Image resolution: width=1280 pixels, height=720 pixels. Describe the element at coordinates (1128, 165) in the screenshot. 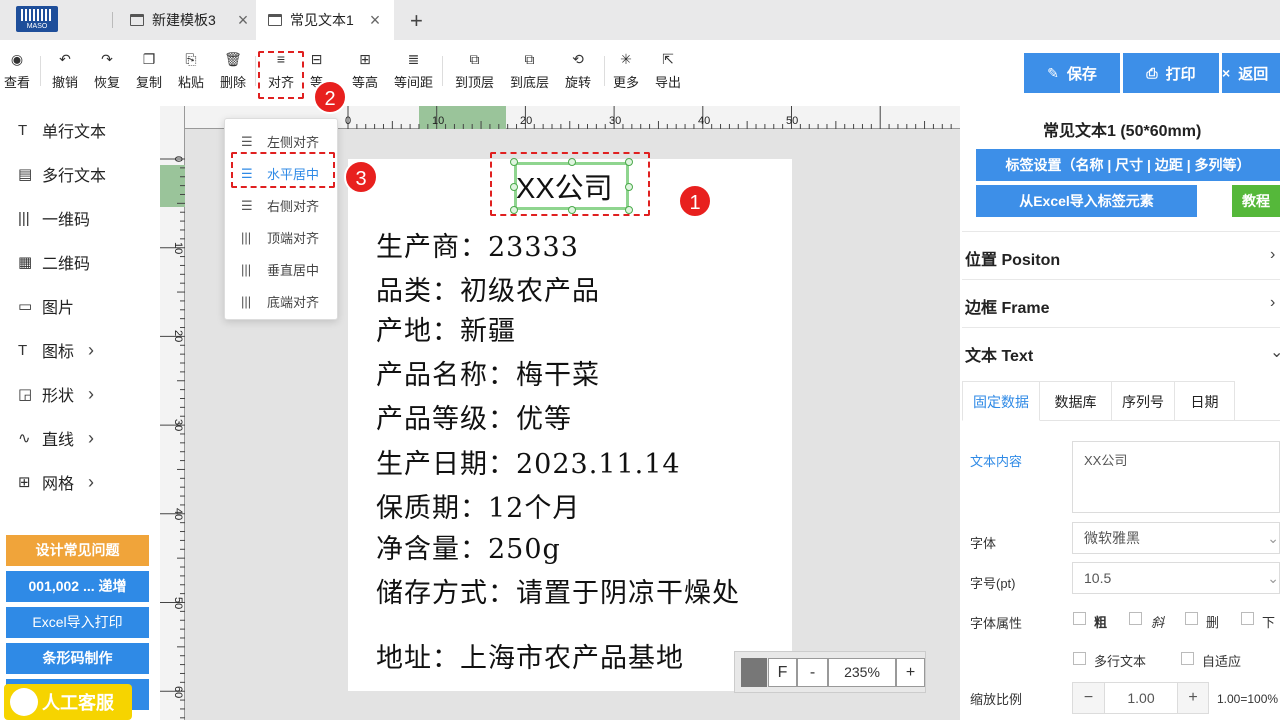

I see `label-settings-button: 标签设置（名称 | 尺寸 | 边距 | 多列等）` at that location.